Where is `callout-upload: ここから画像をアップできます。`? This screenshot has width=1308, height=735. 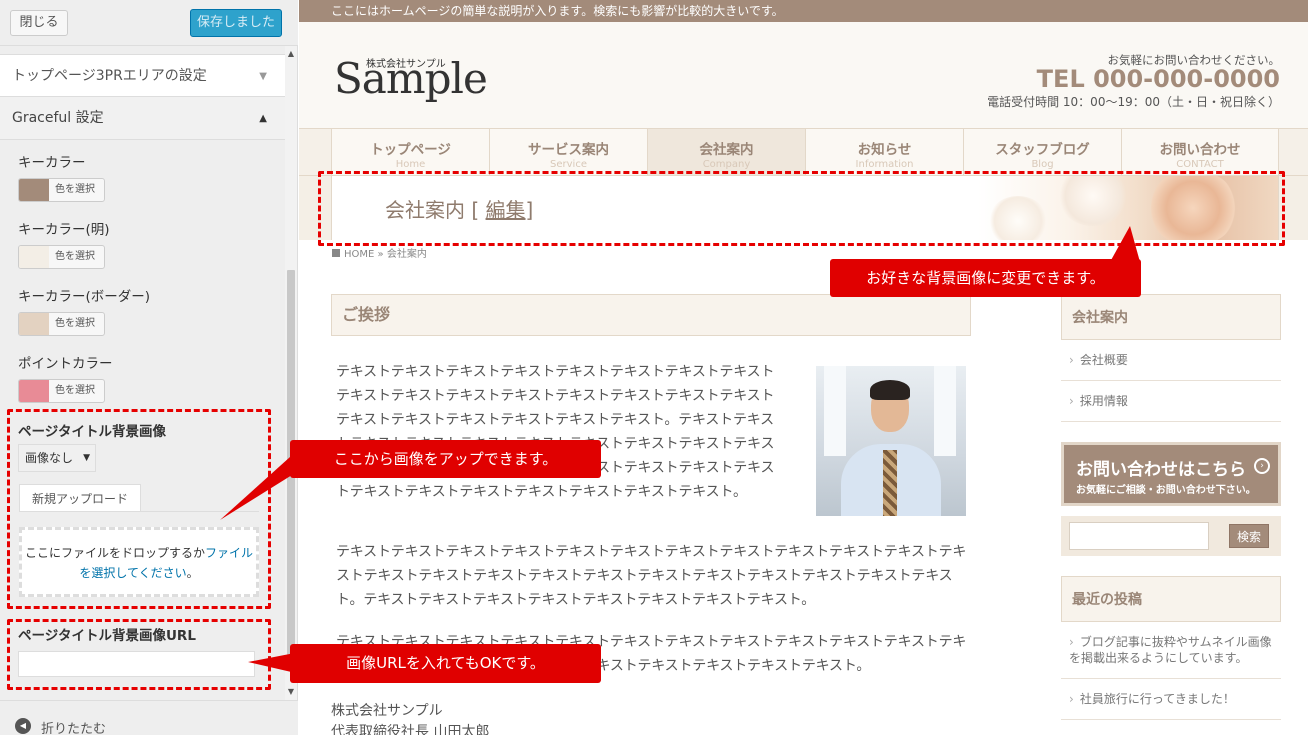 callout-upload: ここから画像をアップできます。 is located at coordinates (445, 459).